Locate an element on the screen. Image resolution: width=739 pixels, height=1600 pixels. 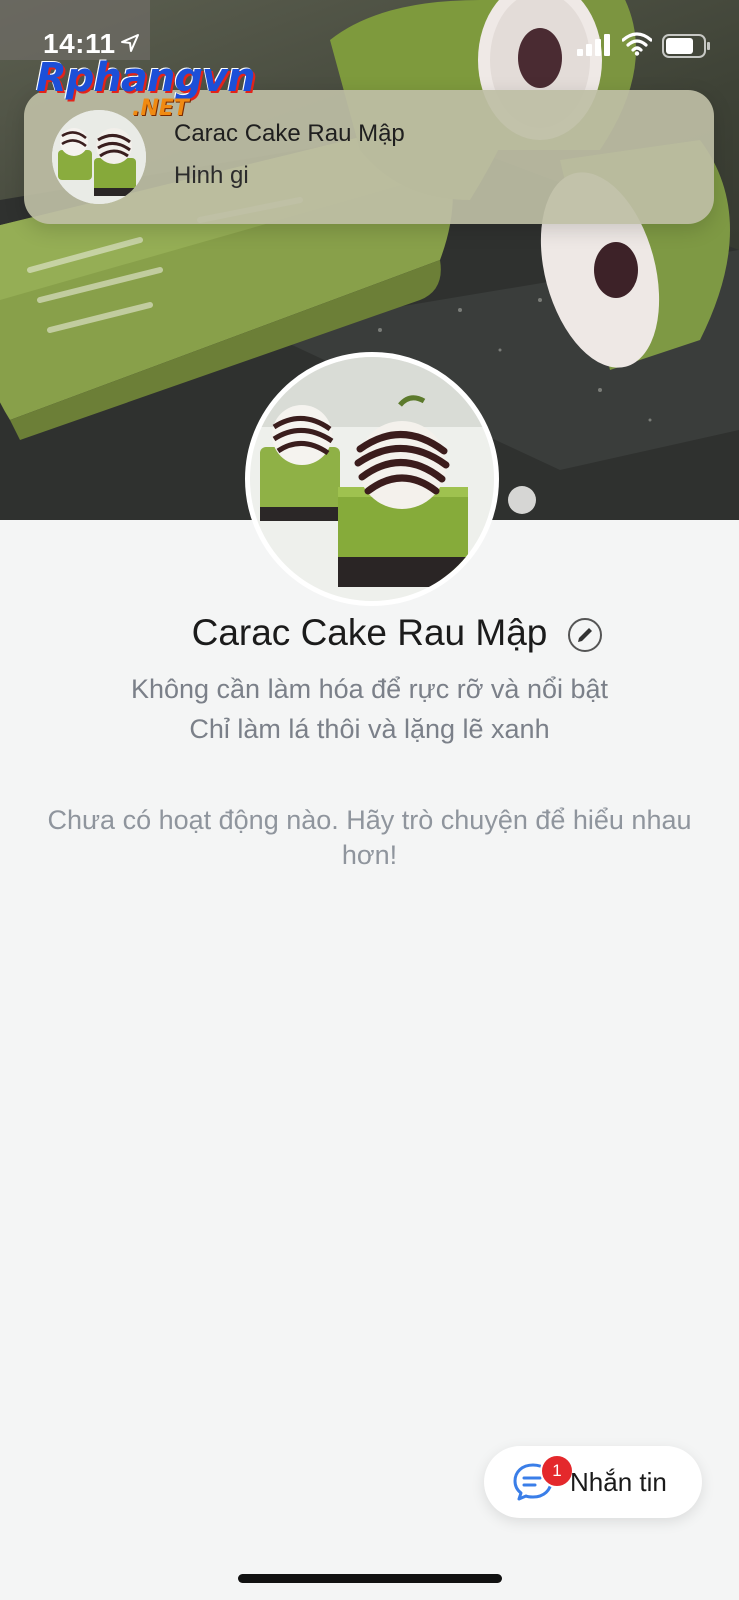
profile-avatar is located at coordinates (372, 479).